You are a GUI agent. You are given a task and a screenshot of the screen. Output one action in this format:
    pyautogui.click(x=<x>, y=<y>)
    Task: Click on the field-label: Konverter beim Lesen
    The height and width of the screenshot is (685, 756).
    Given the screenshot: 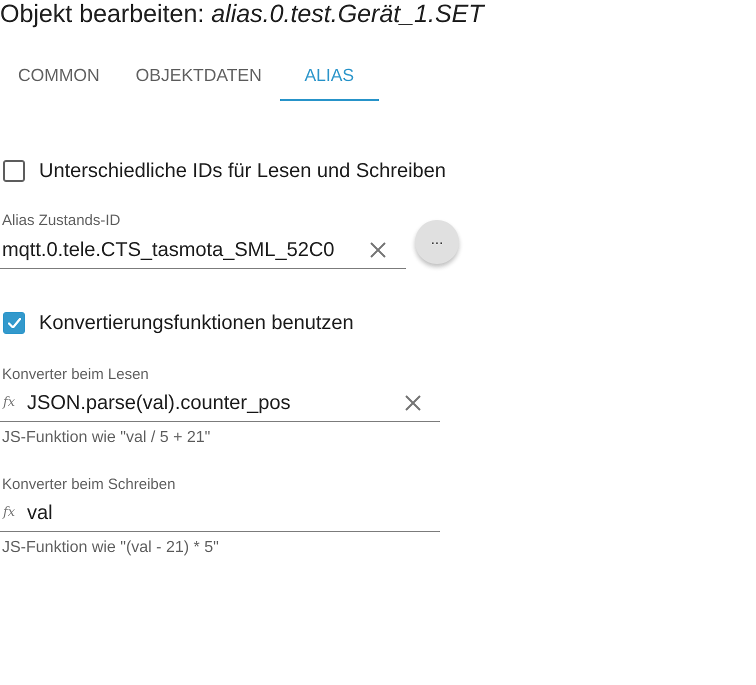 What is the action you would take?
    pyautogui.click(x=75, y=375)
    